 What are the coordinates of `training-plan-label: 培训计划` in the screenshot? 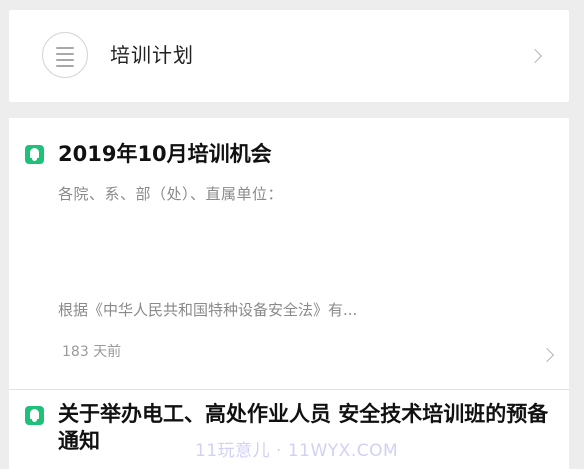 It's located at (152, 55).